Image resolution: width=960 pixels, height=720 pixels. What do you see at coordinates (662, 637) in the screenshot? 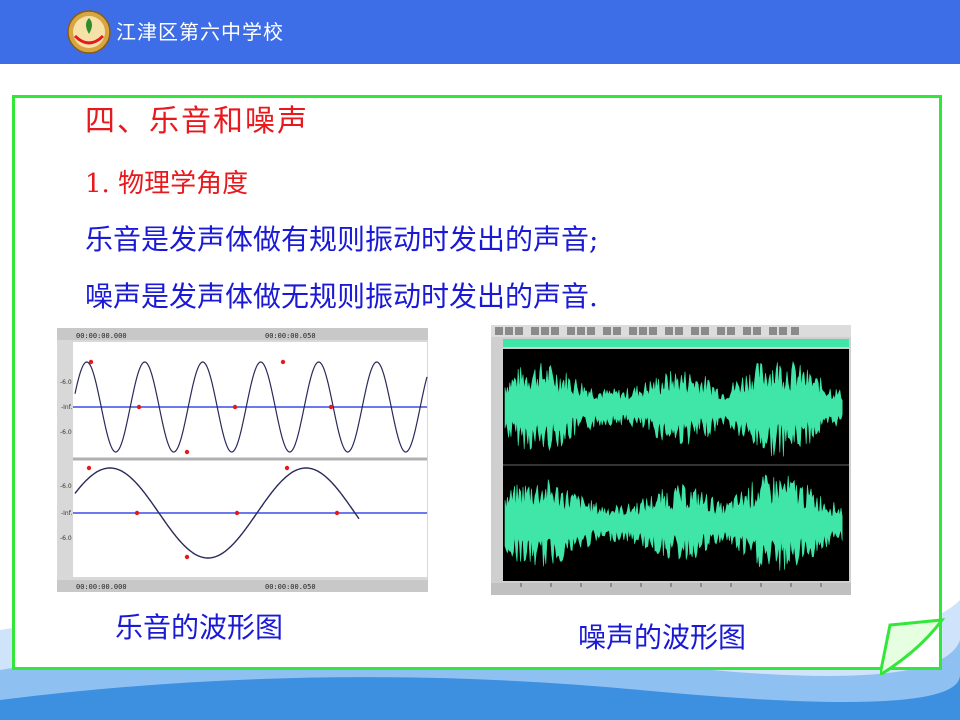
I see `noise-waveform-caption: 噪声的波形图` at bounding box center [662, 637].